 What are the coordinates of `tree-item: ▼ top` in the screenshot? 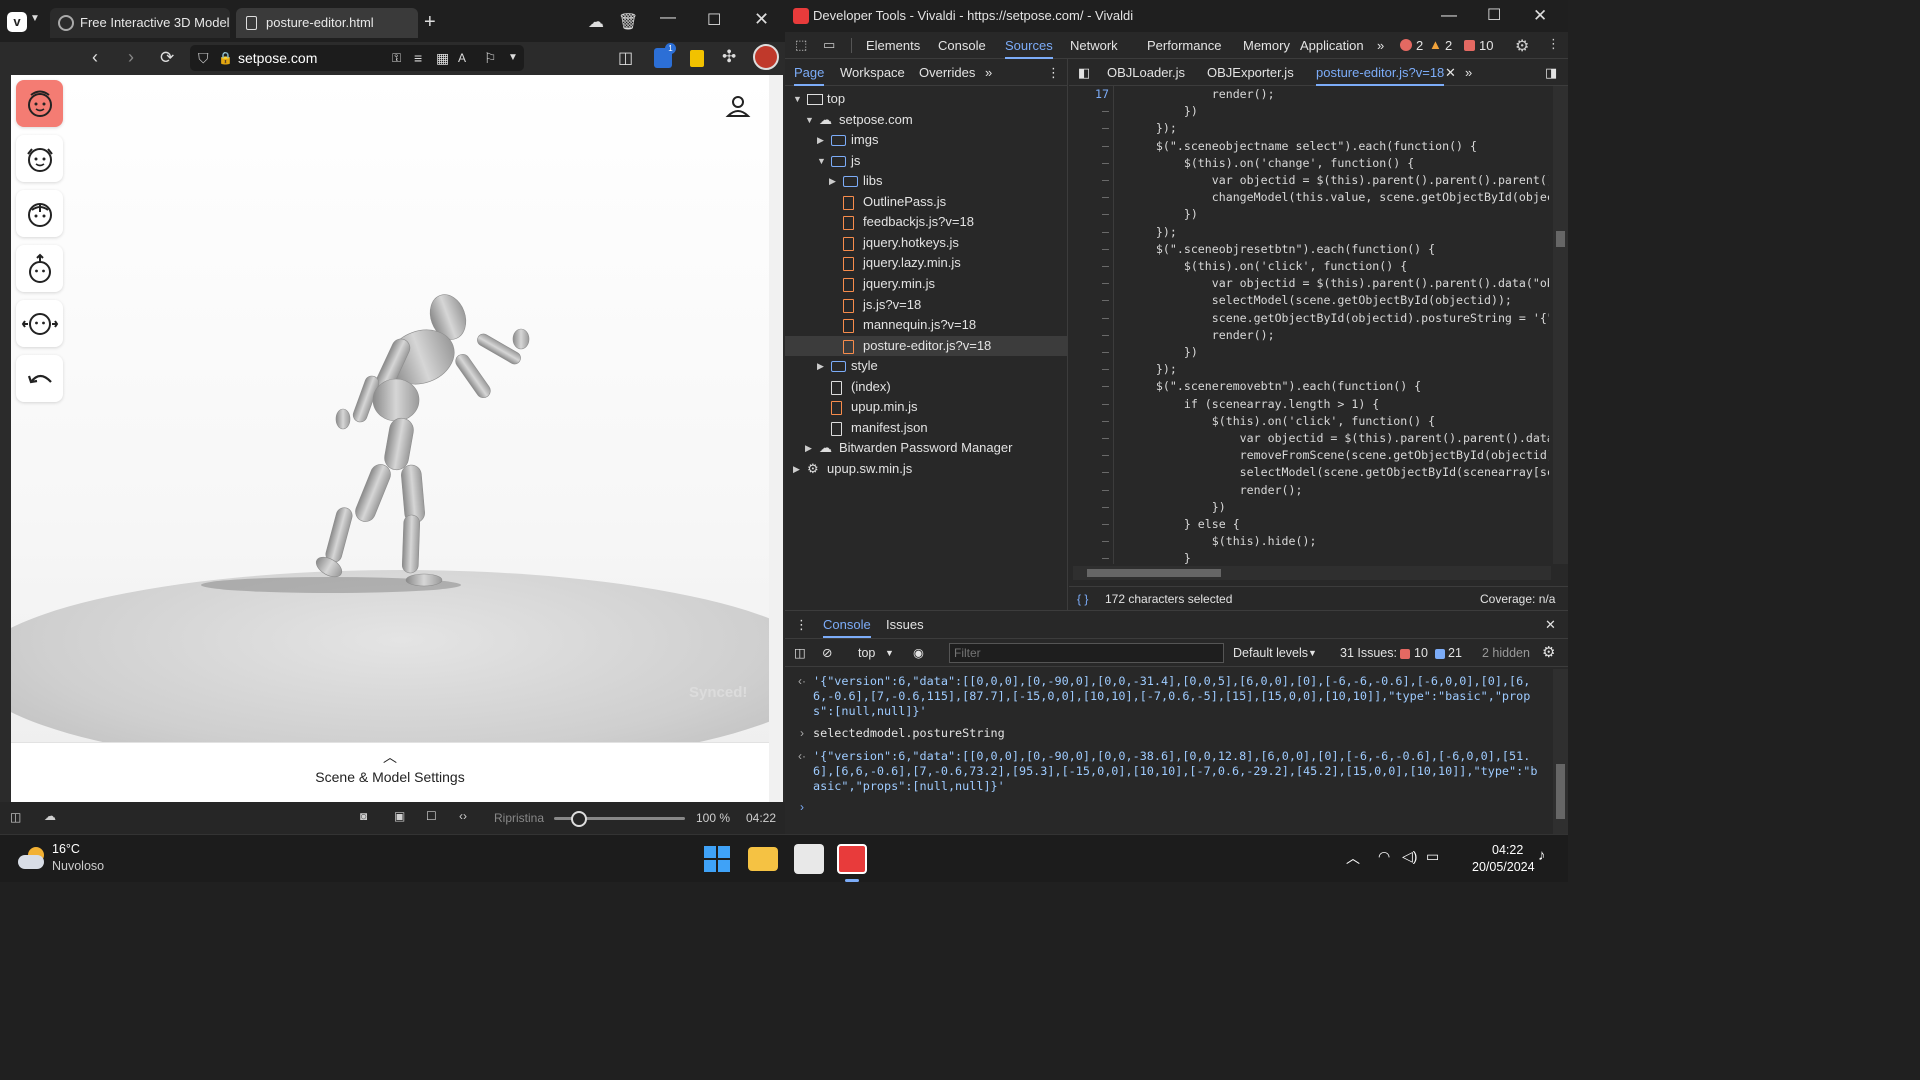 It's located at (926, 99).